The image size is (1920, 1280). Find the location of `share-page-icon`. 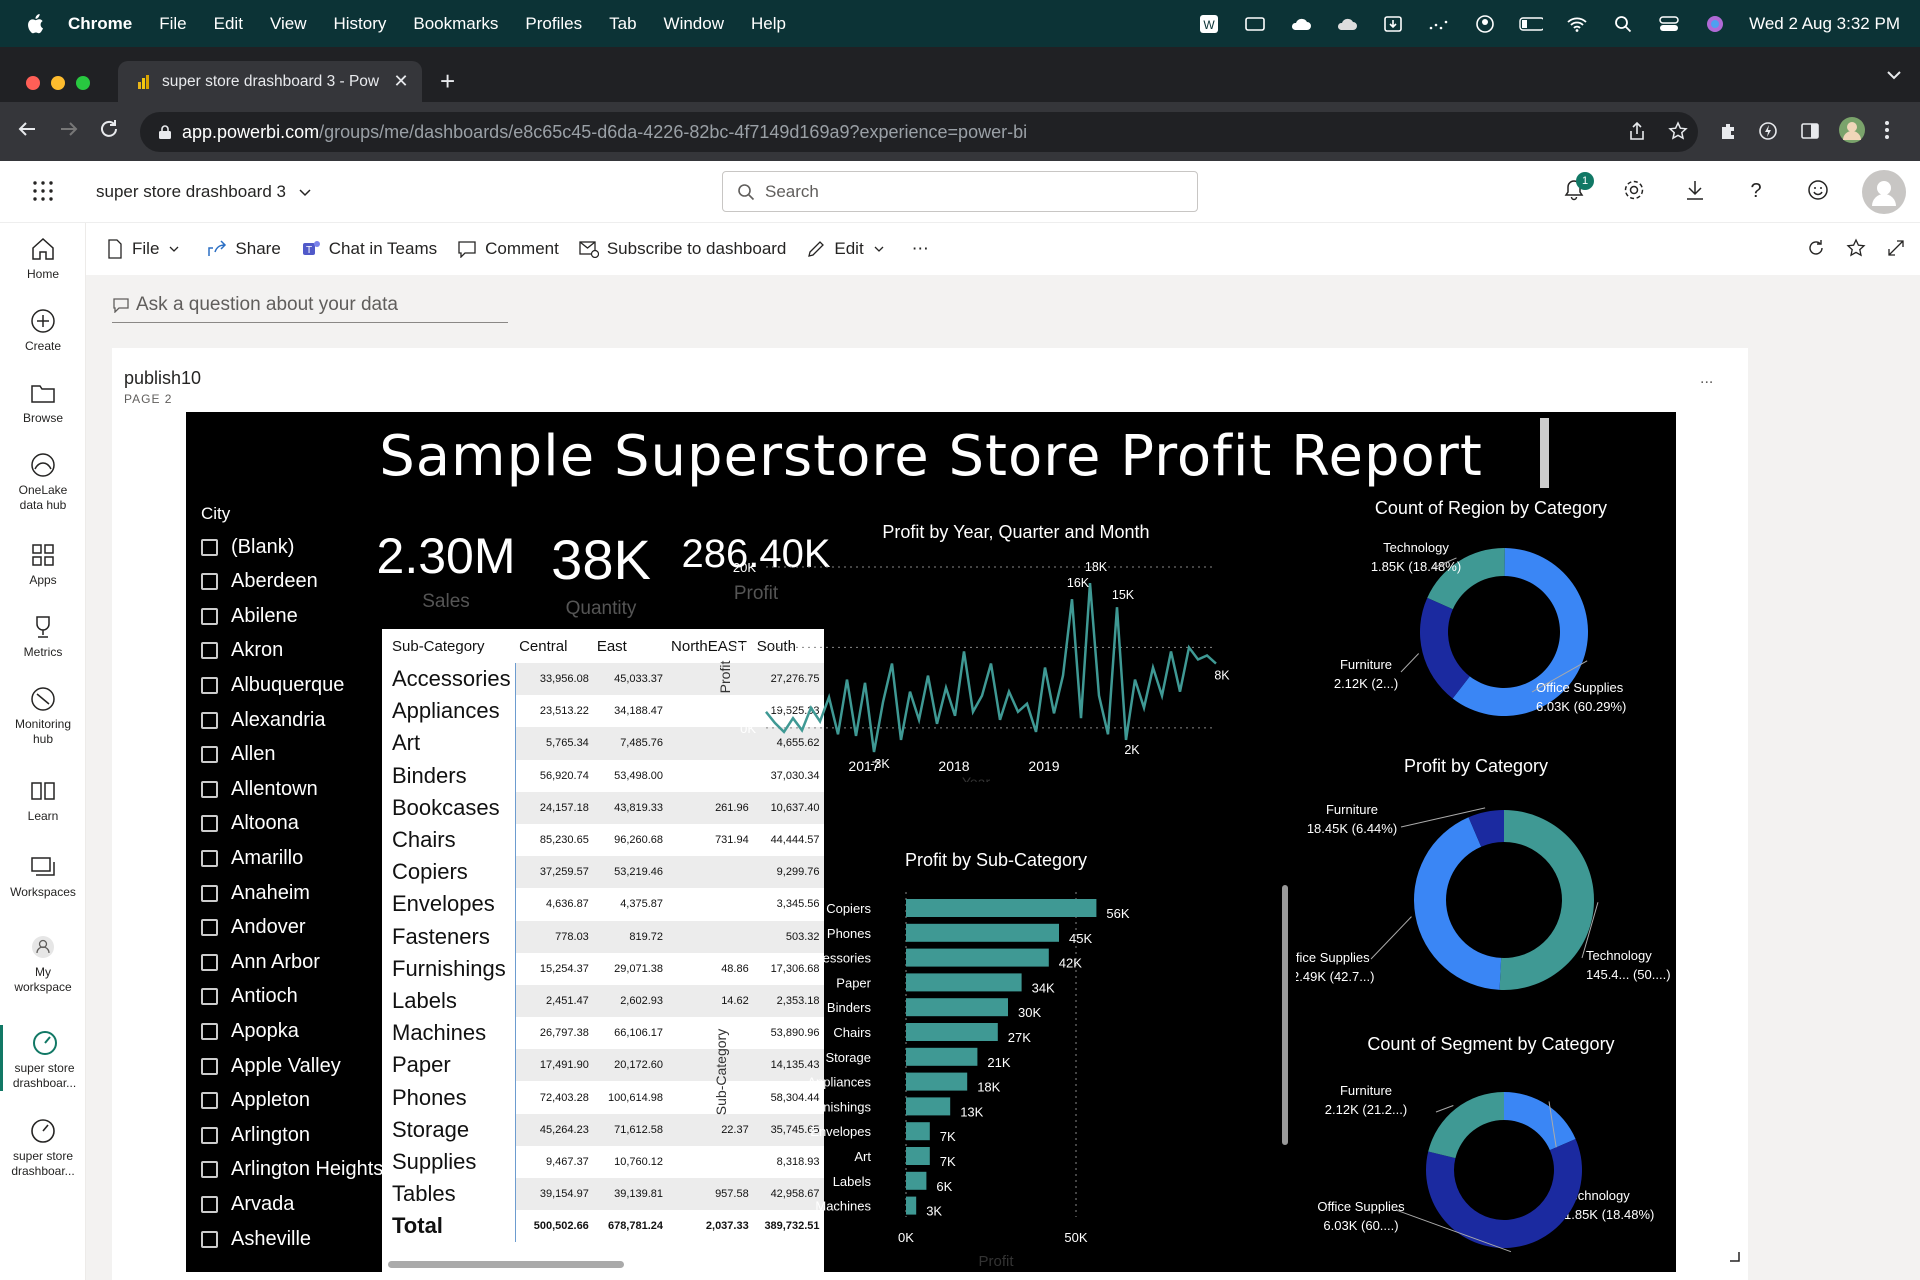

share-page-icon is located at coordinates (1637, 131).